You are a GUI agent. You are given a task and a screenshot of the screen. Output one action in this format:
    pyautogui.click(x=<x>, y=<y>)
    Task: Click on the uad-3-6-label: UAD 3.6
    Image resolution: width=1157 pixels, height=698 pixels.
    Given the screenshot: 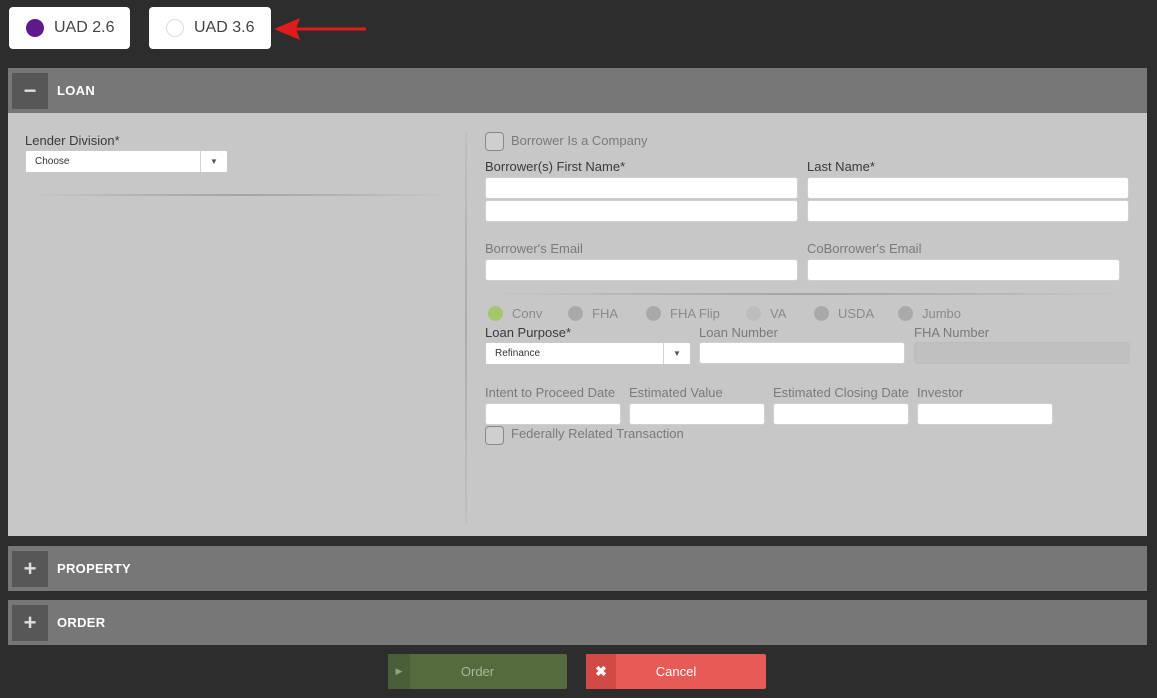 What is the action you would take?
    pyautogui.click(x=224, y=27)
    